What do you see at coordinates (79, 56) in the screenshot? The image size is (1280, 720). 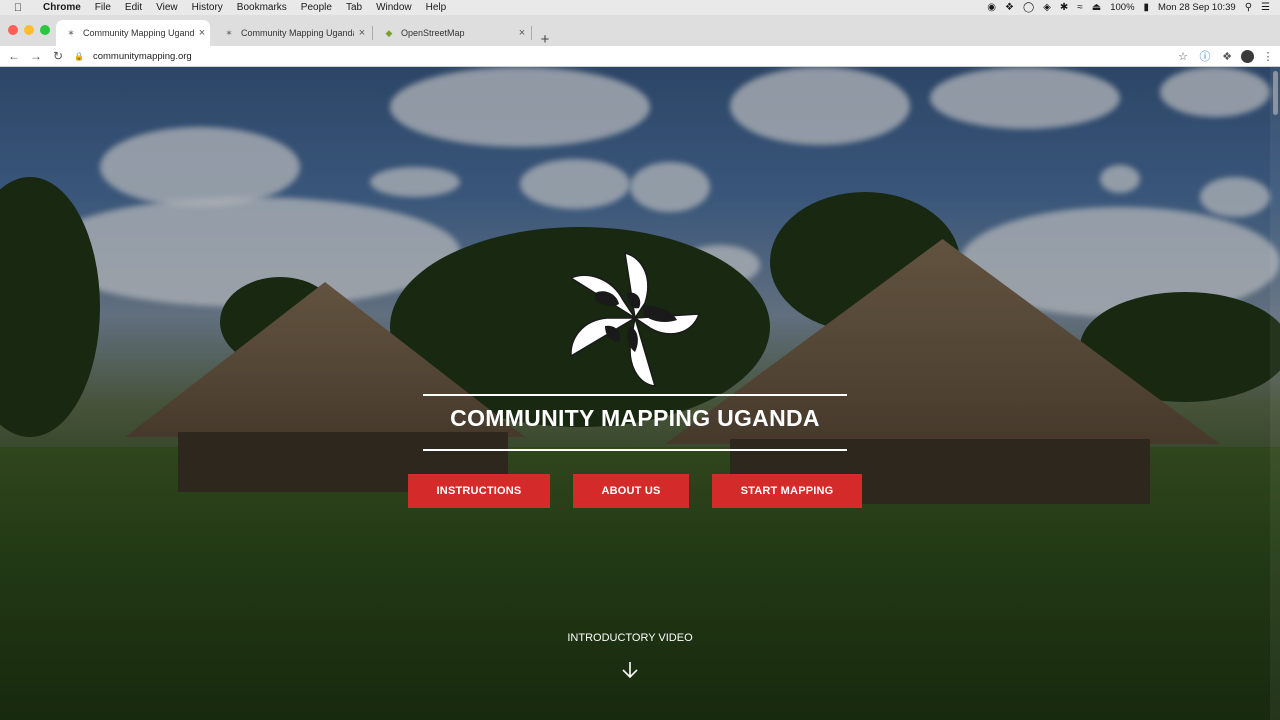 I see `lock-icon: 🔒` at bounding box center [79, 56].